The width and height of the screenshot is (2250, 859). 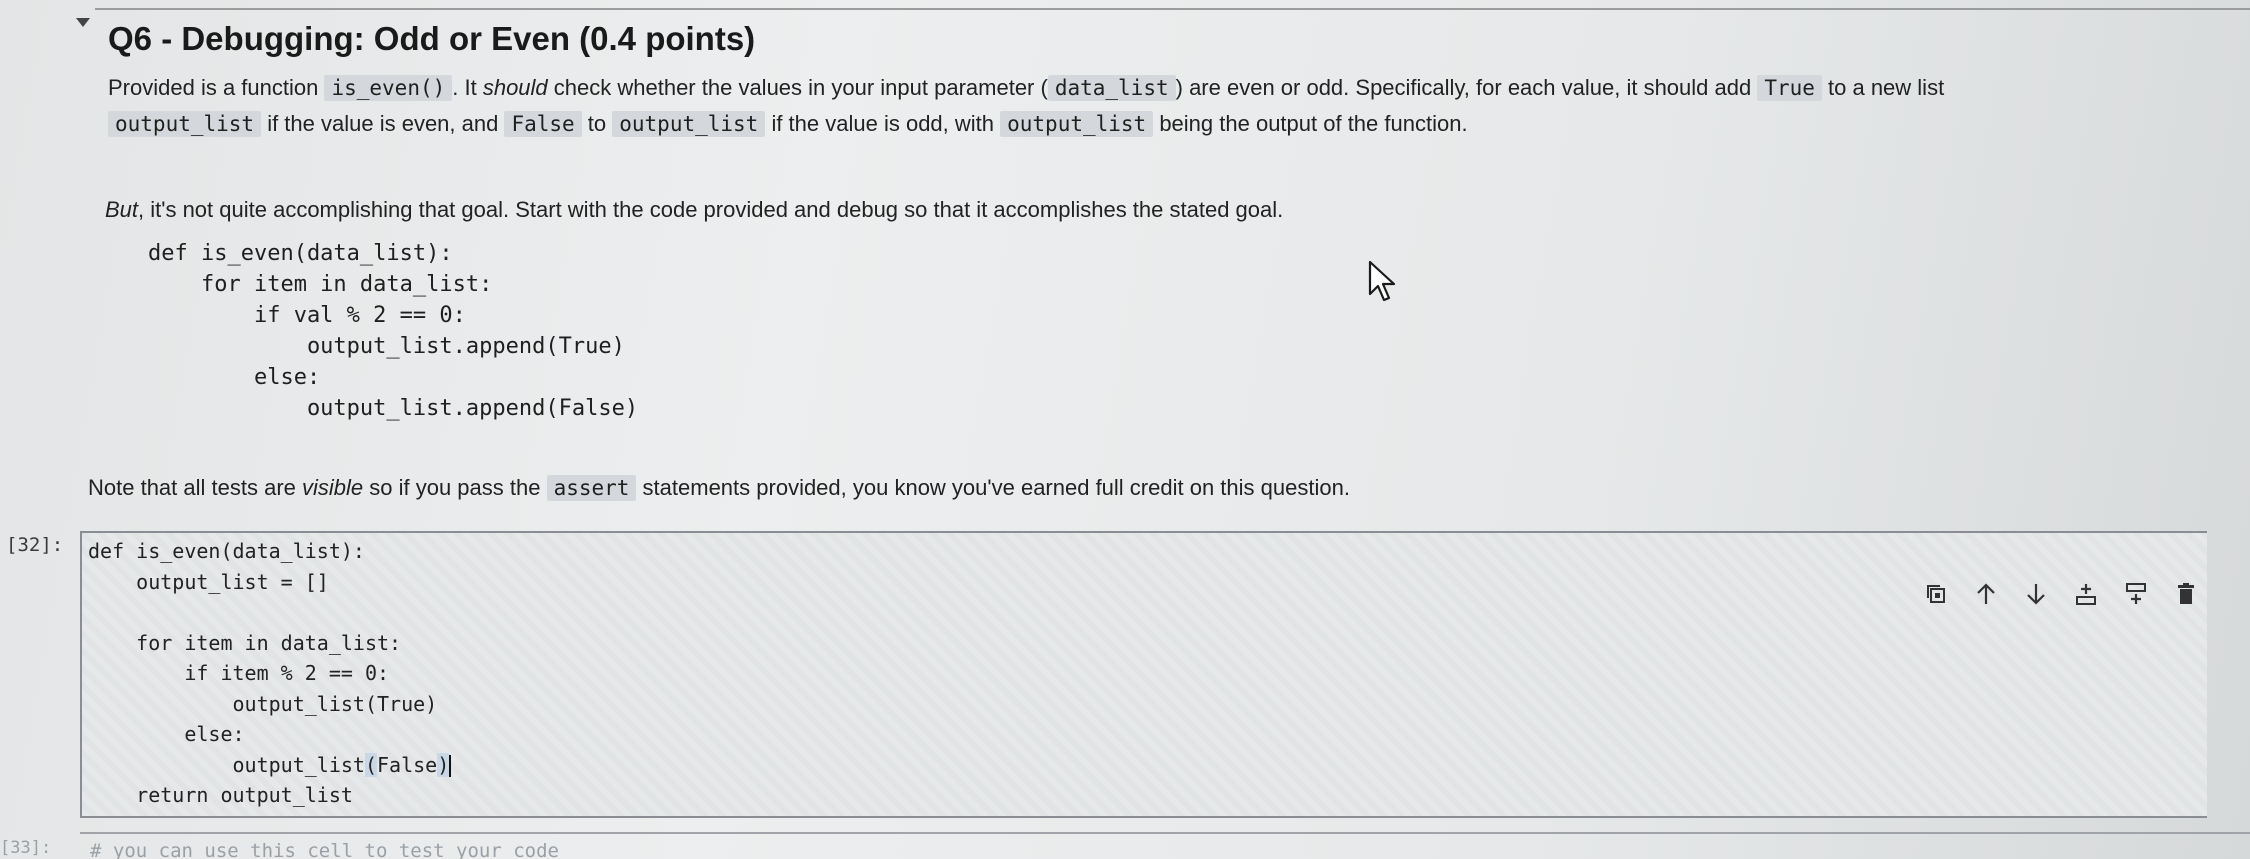 What do you see at coordinates (2136, 594) in the screenshot?
I see `insert-below-icon` at bounding box center [2136, 594].